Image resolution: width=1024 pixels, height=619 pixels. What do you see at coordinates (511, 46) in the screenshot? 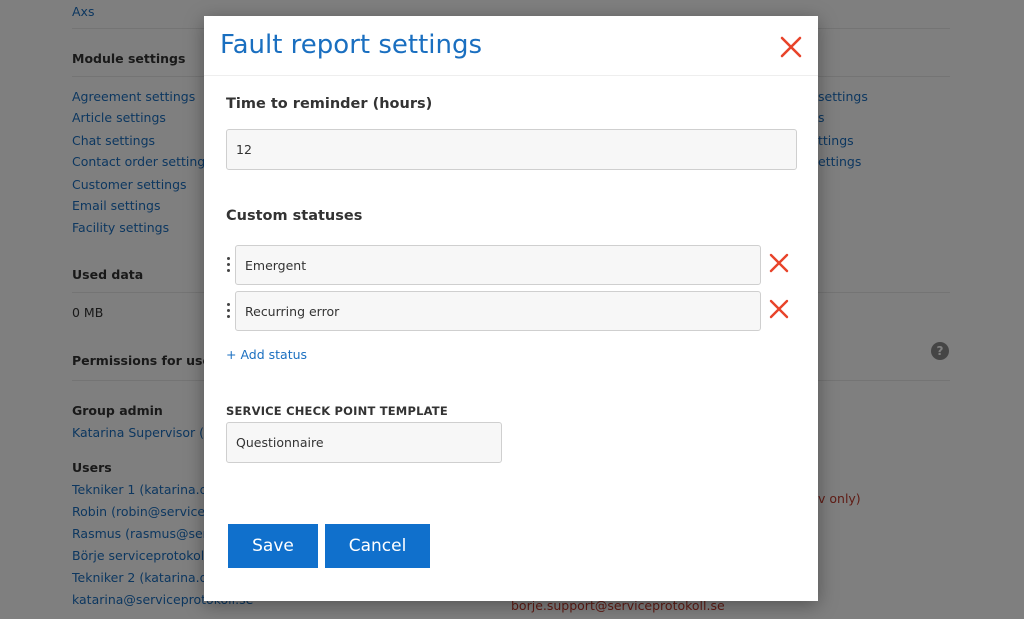
I see `dialog-header: Fault report settings` at bounding box center [511, 46].